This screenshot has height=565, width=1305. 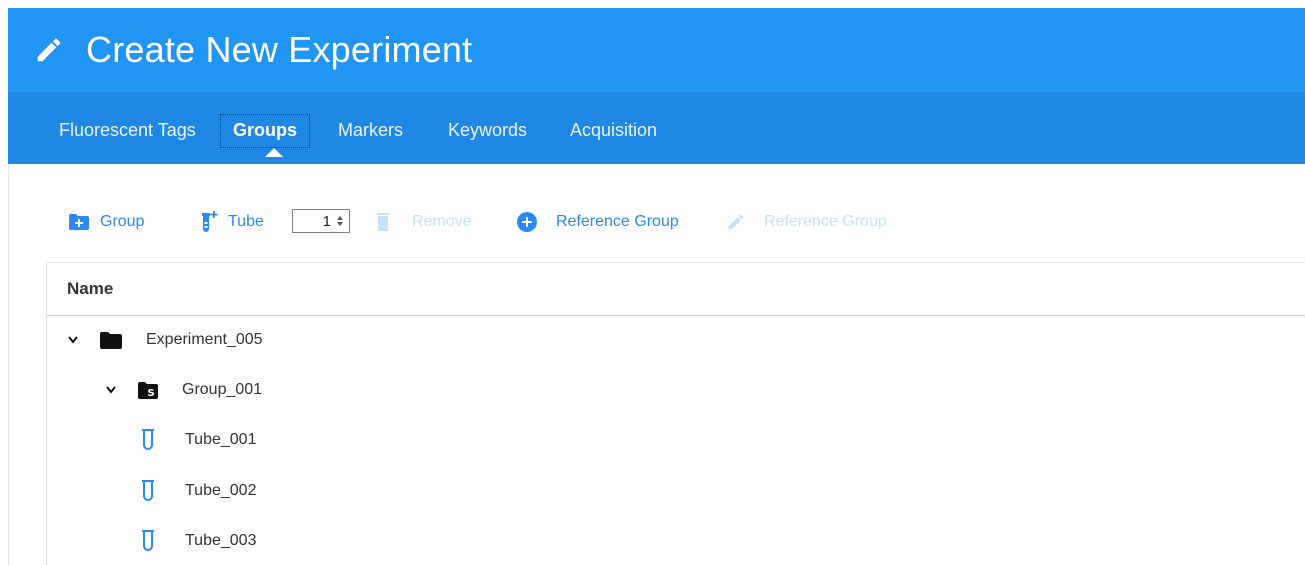 What do you see at coordinates (321, 221) in the screenshot?
I see `tube-count-stepper: 1` at bounding box center [321, 221].